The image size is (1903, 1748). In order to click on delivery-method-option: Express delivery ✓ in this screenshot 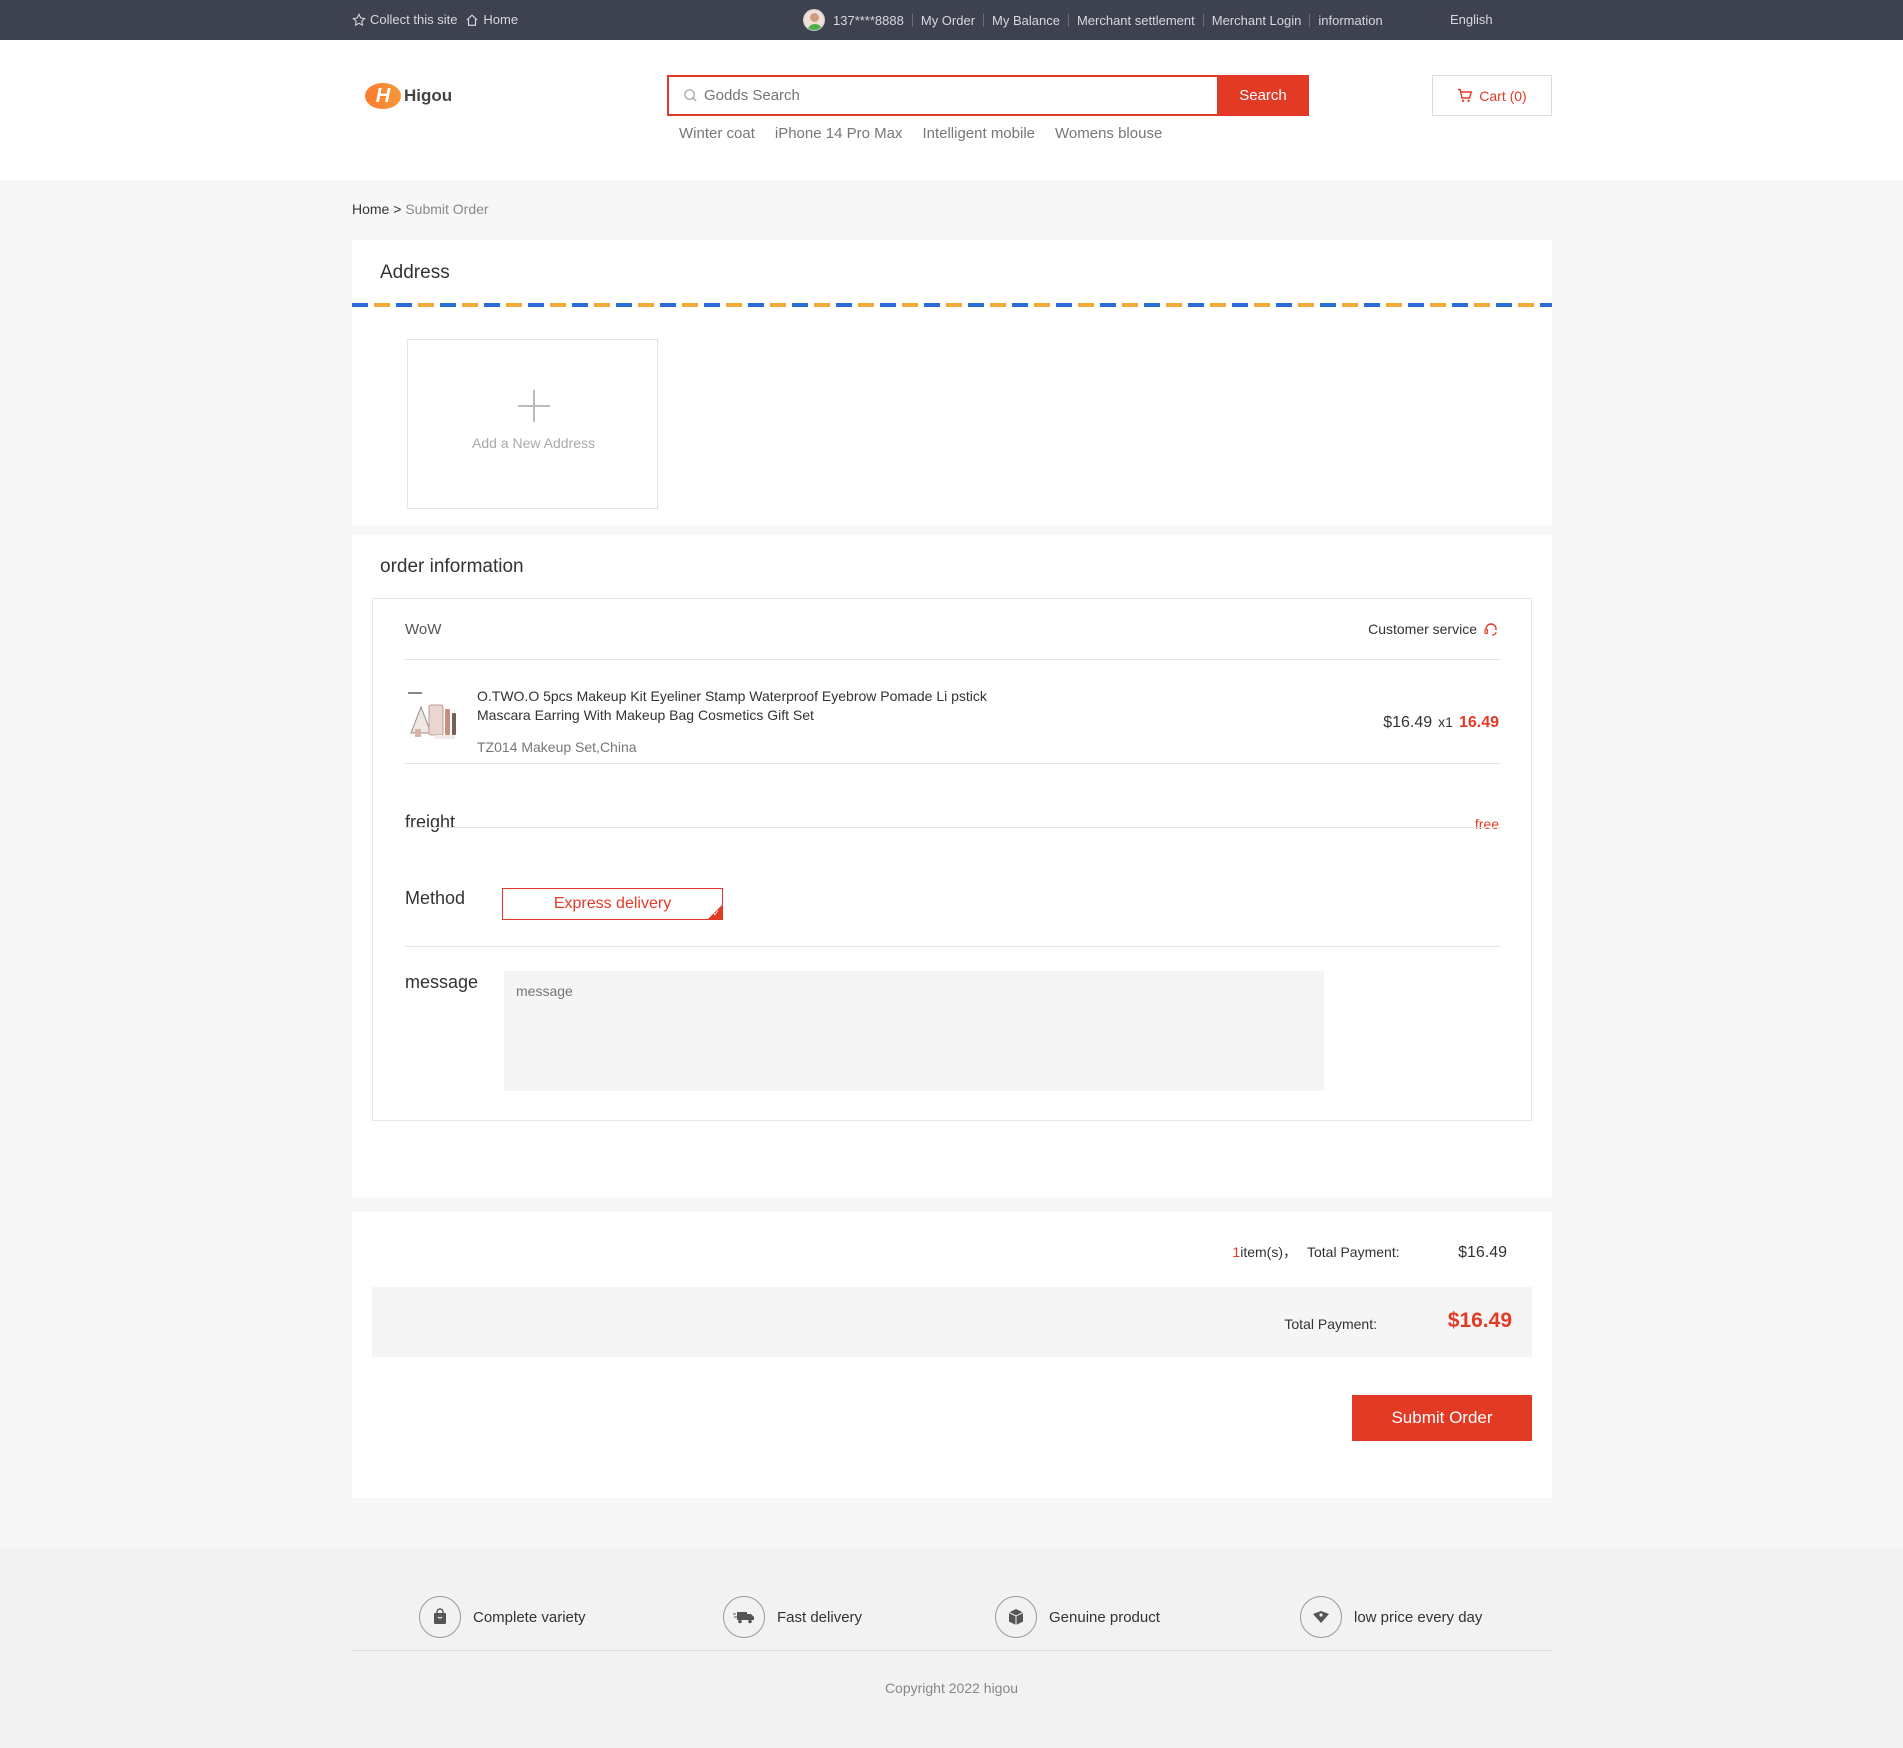, I will do `click(612, 904)`.